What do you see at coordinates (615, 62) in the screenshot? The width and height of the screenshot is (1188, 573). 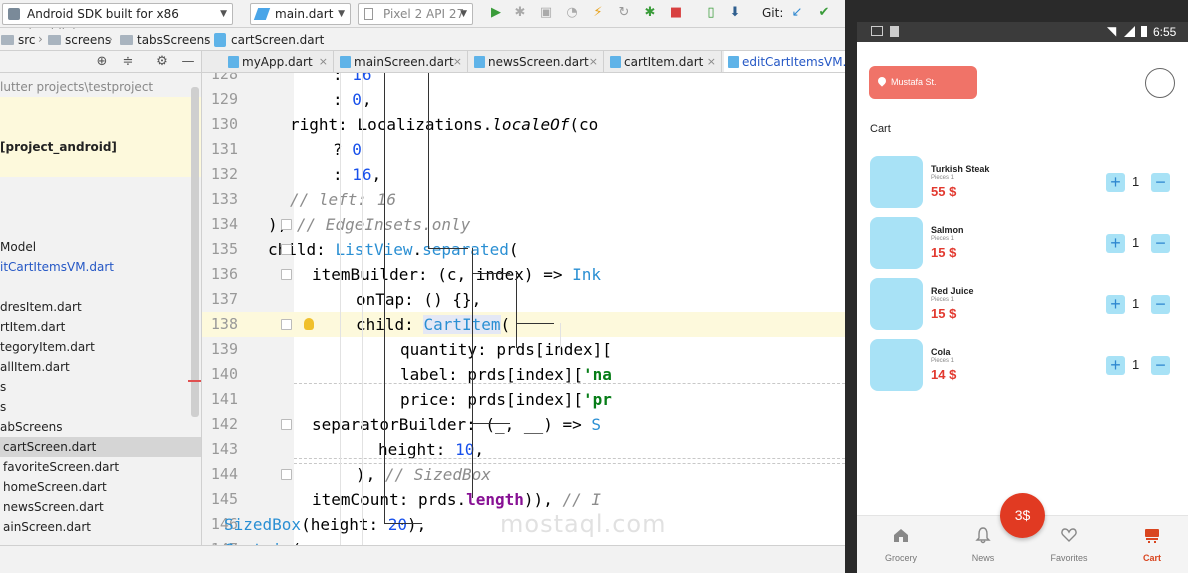 I see `dart-file-icon` at bounding box center [615, 62].